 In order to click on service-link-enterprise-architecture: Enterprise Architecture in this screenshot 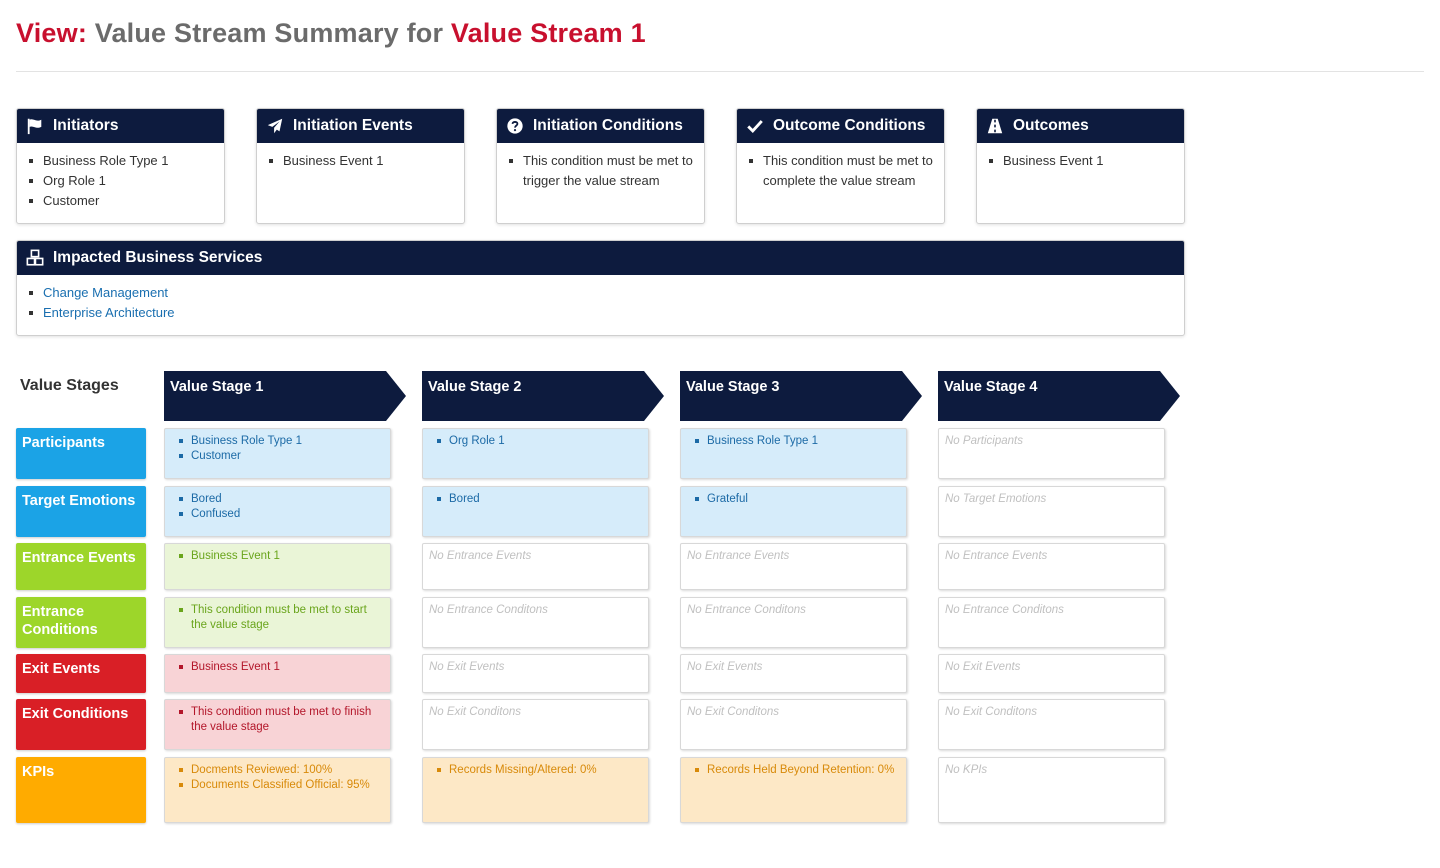, I will do `click(600, 313)`.